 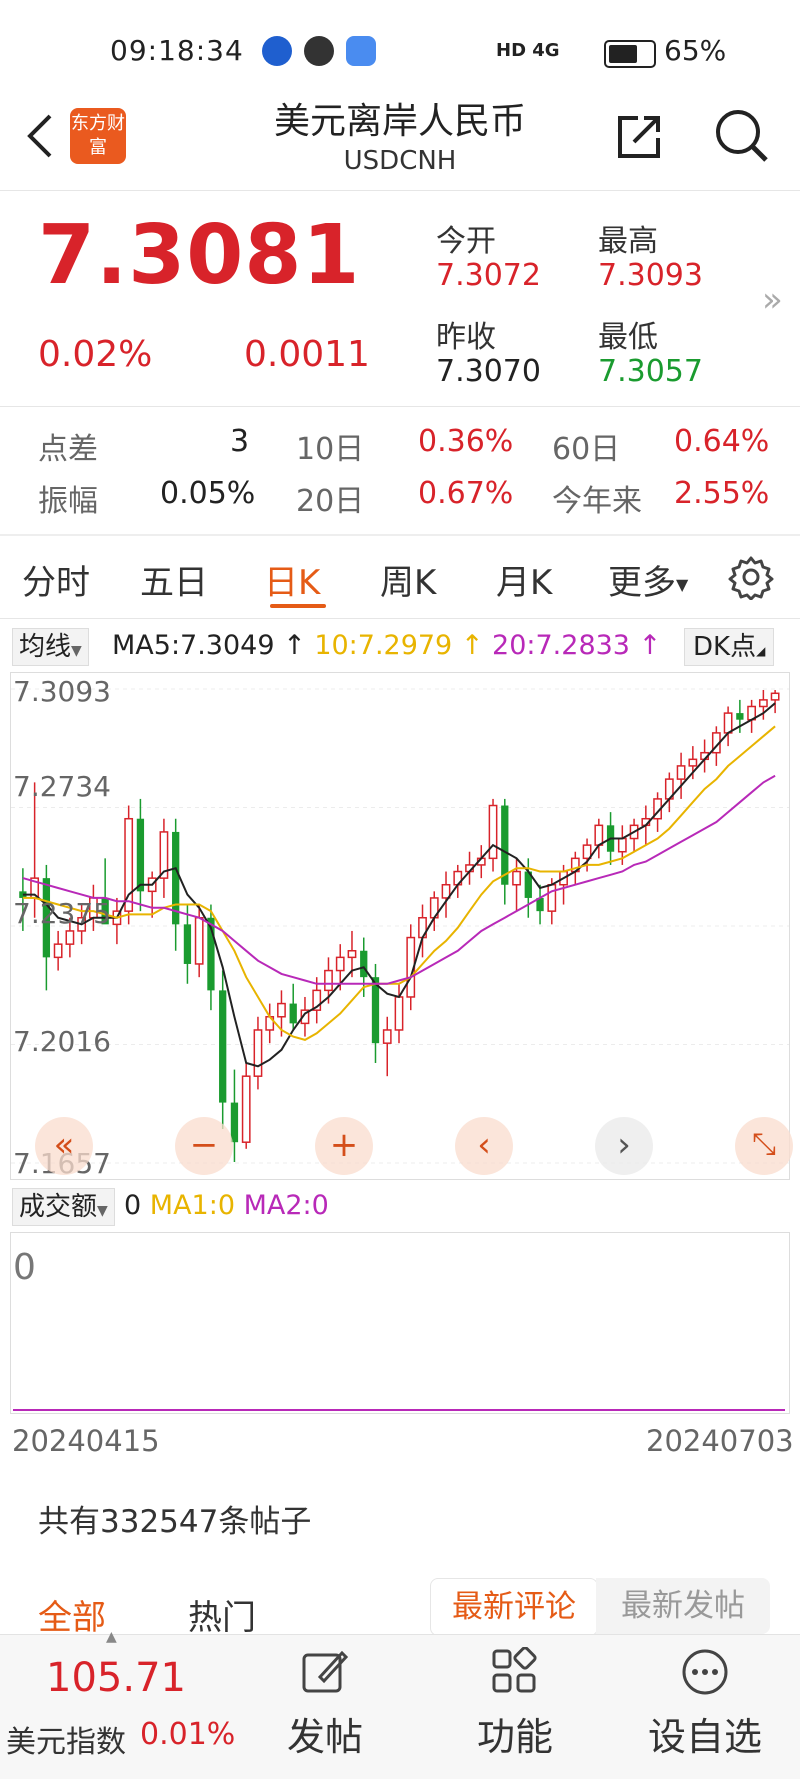 I want to click on open-label: 今开, so click(x=466, y=241).